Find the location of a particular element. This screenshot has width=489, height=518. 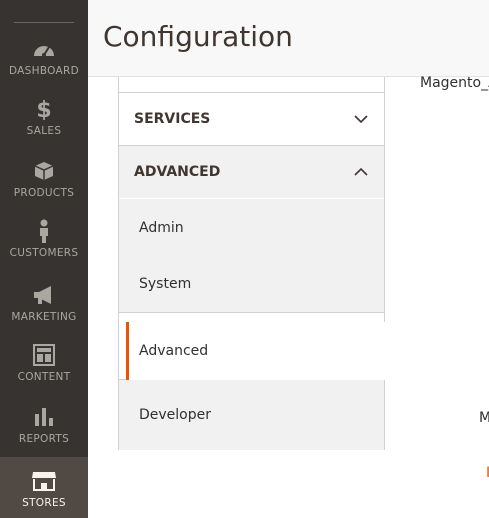

bar-chart-icon is located at coordinates (44, 417).